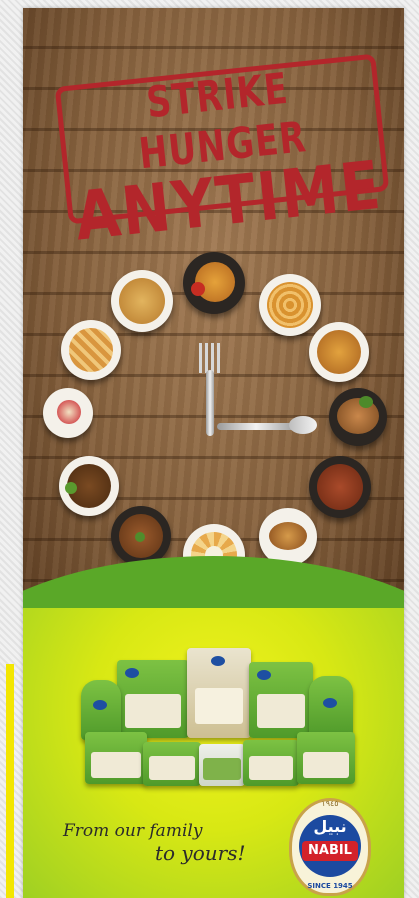 The height and width of the screenshot is (898, 419). Describe the element at coordinates (210, 358) in the screenshot. I see `fork-tines` at that location.